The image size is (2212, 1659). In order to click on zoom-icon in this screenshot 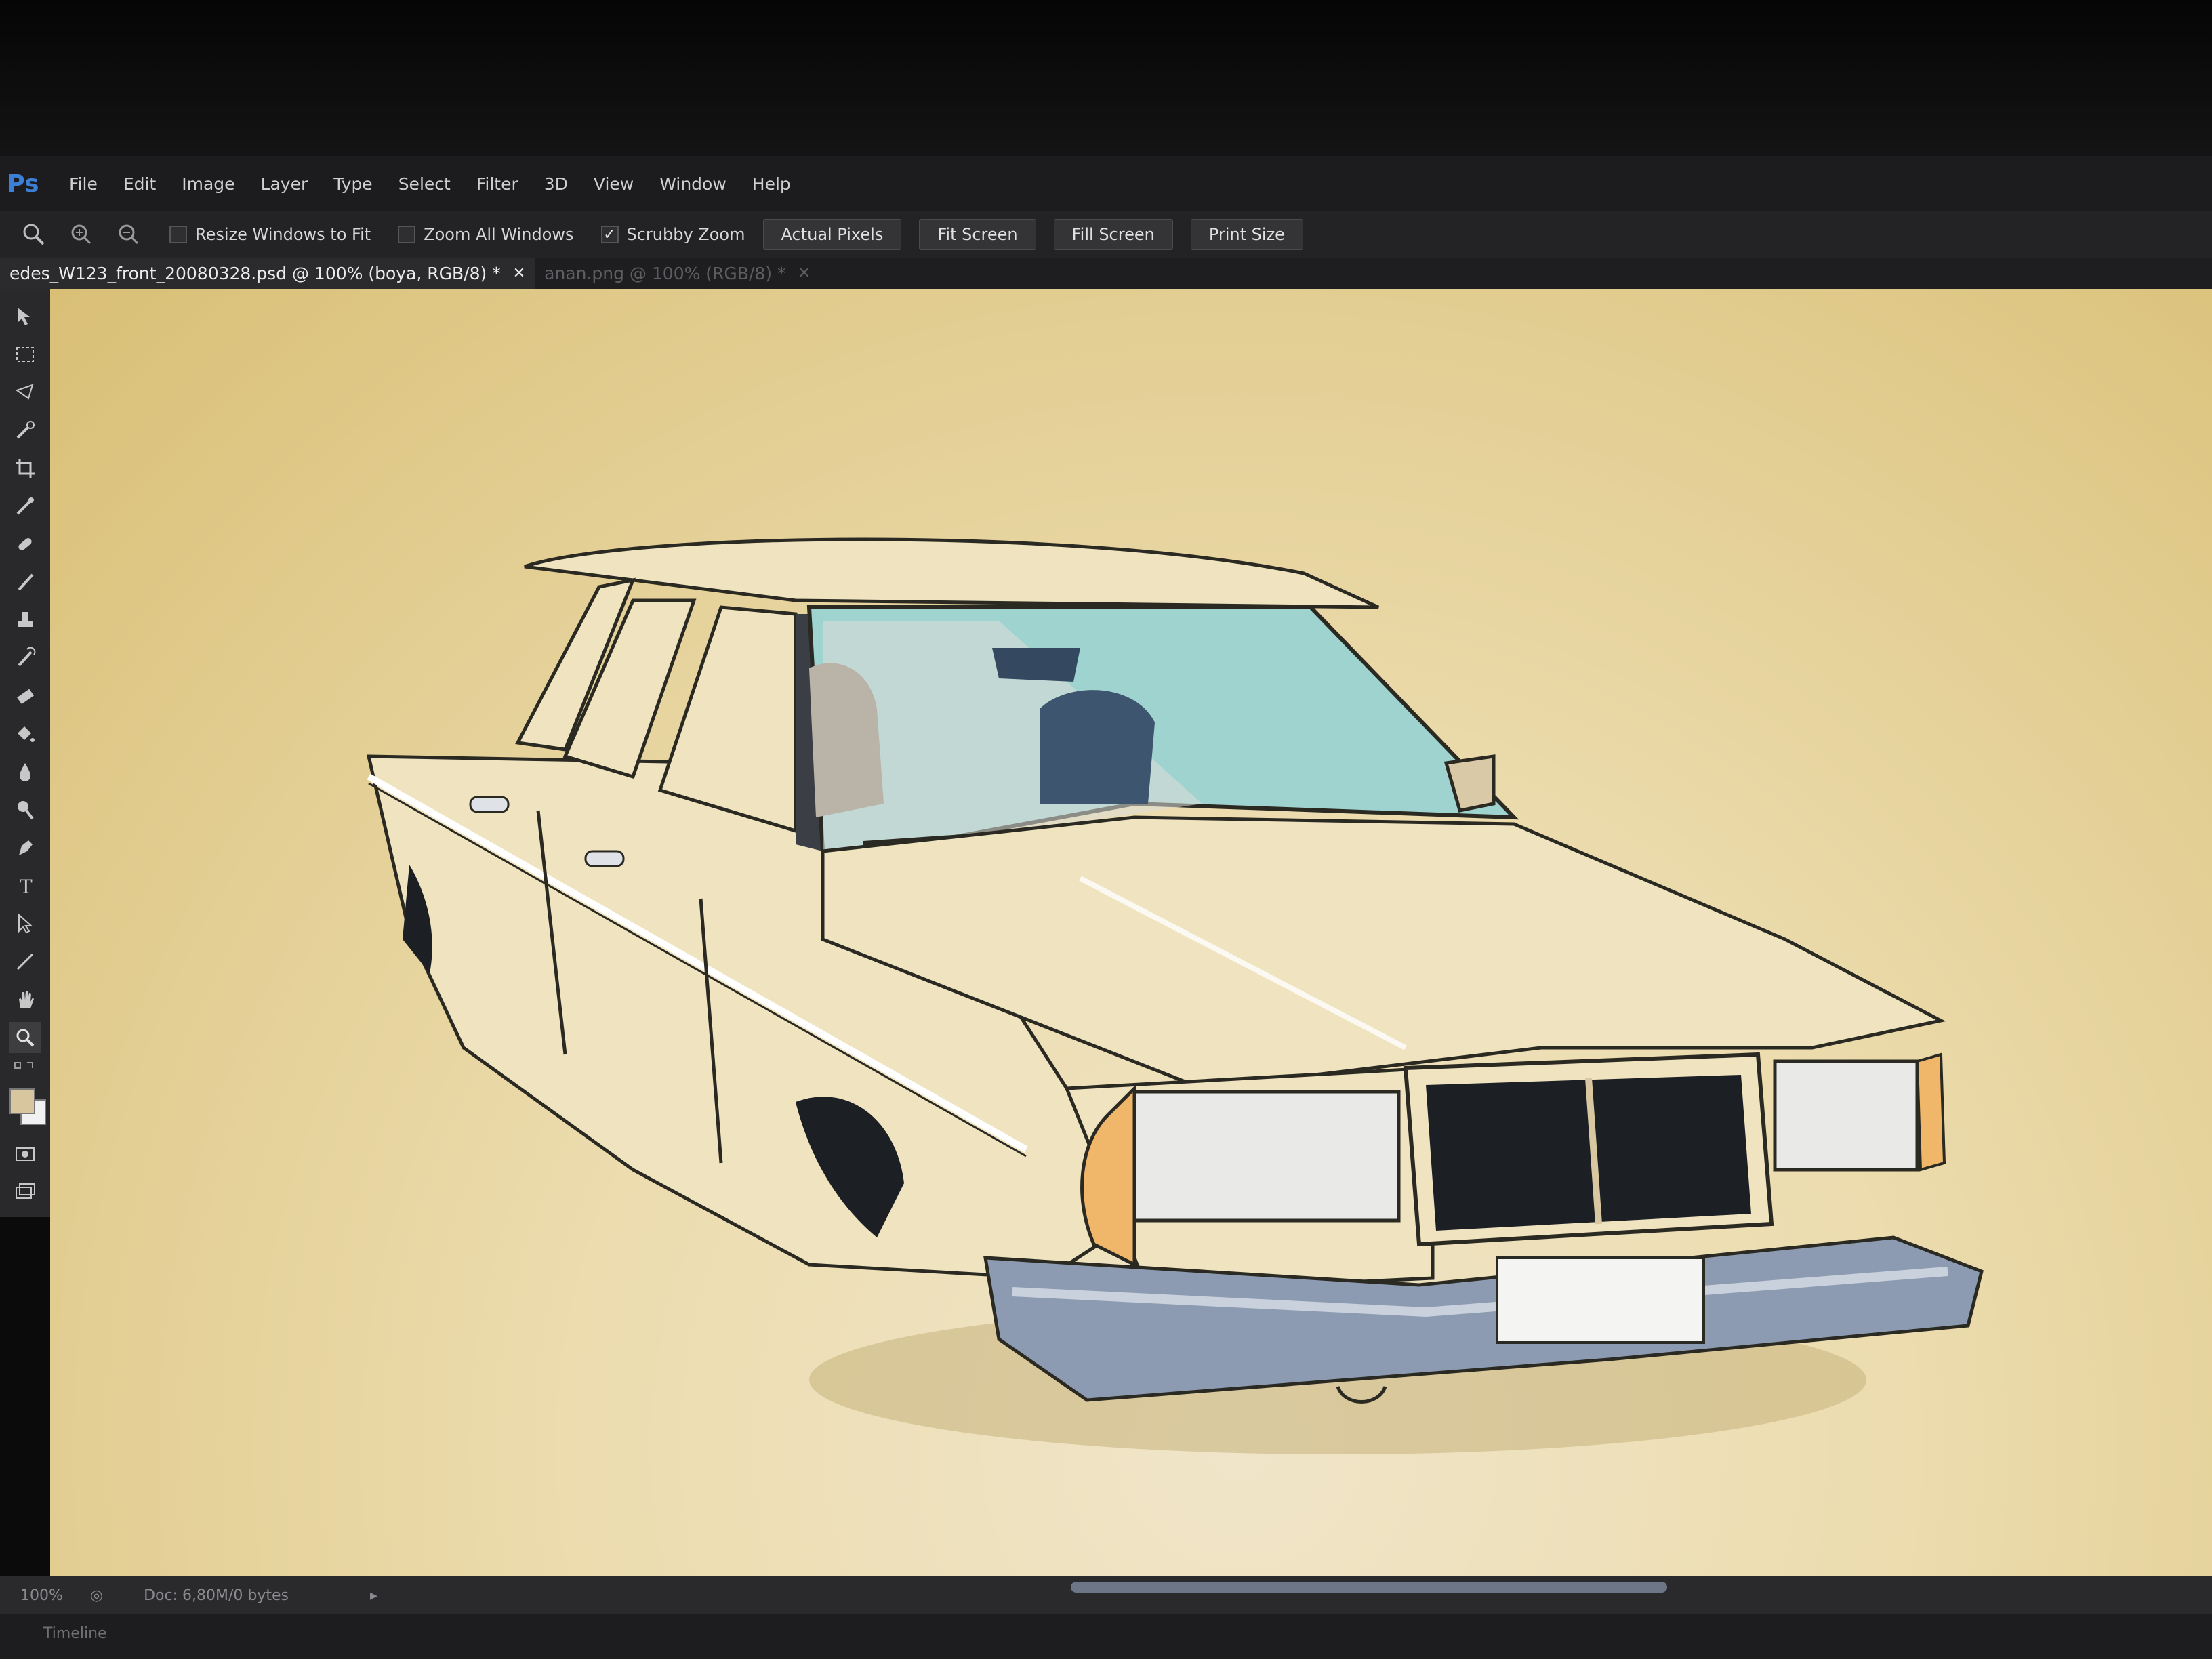, I will do `click(25, 1037)`.